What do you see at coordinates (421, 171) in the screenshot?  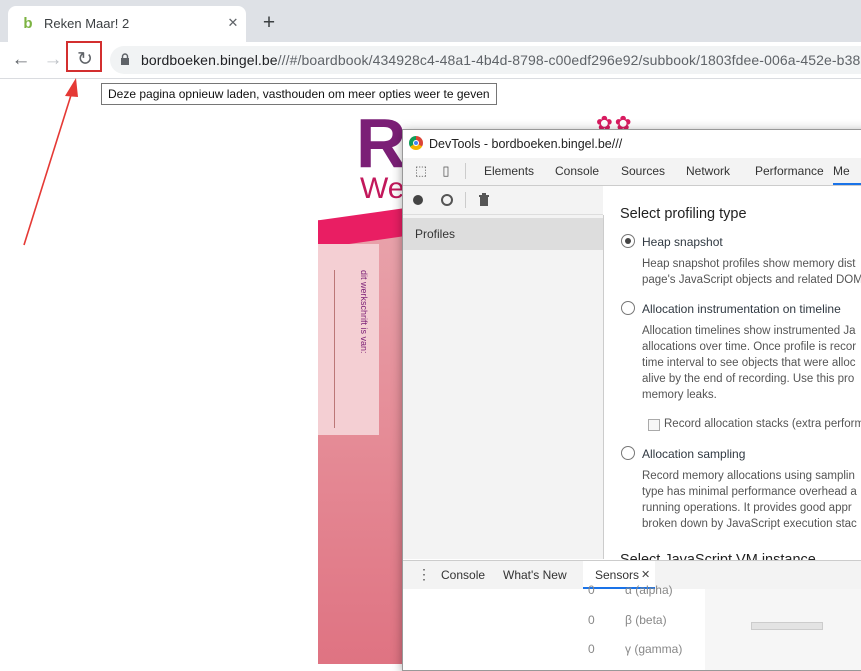 I see `inspect-element-icon: ⬚` at bounding box center [421, 171].